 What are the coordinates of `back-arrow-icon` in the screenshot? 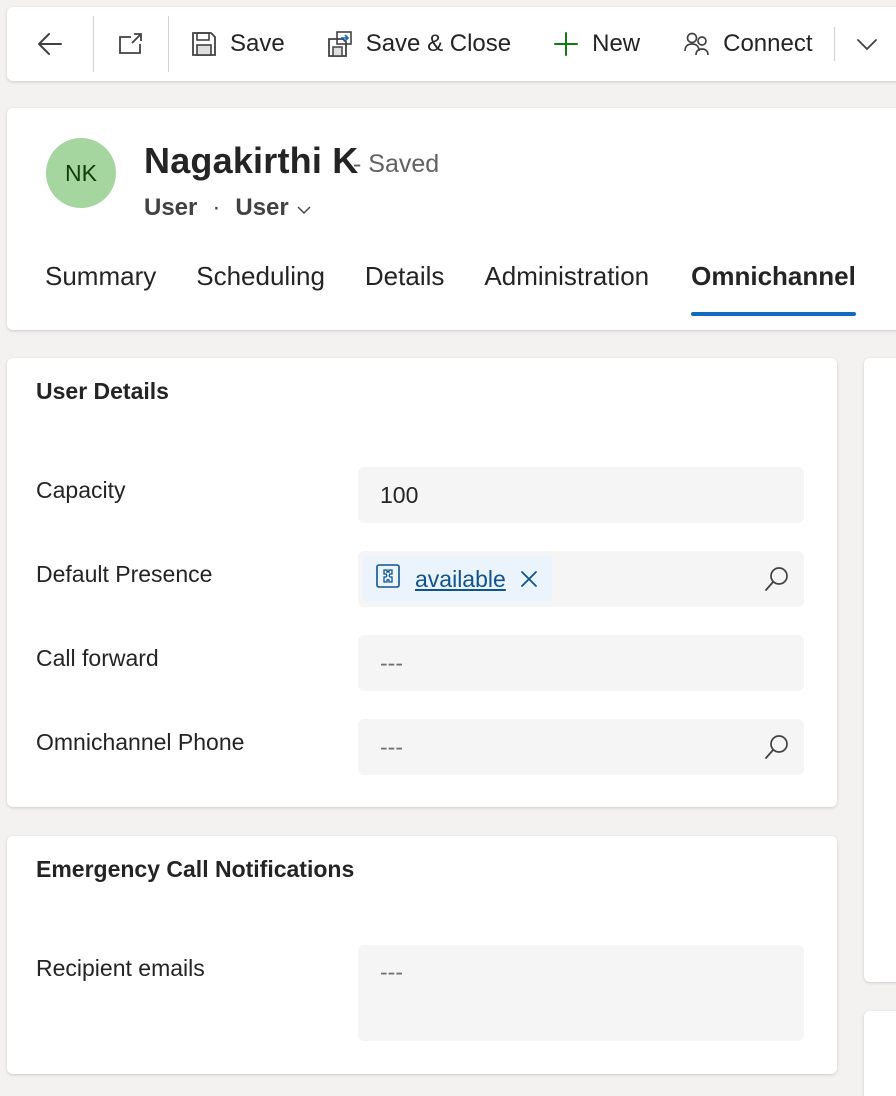 It's located at (50, 44).